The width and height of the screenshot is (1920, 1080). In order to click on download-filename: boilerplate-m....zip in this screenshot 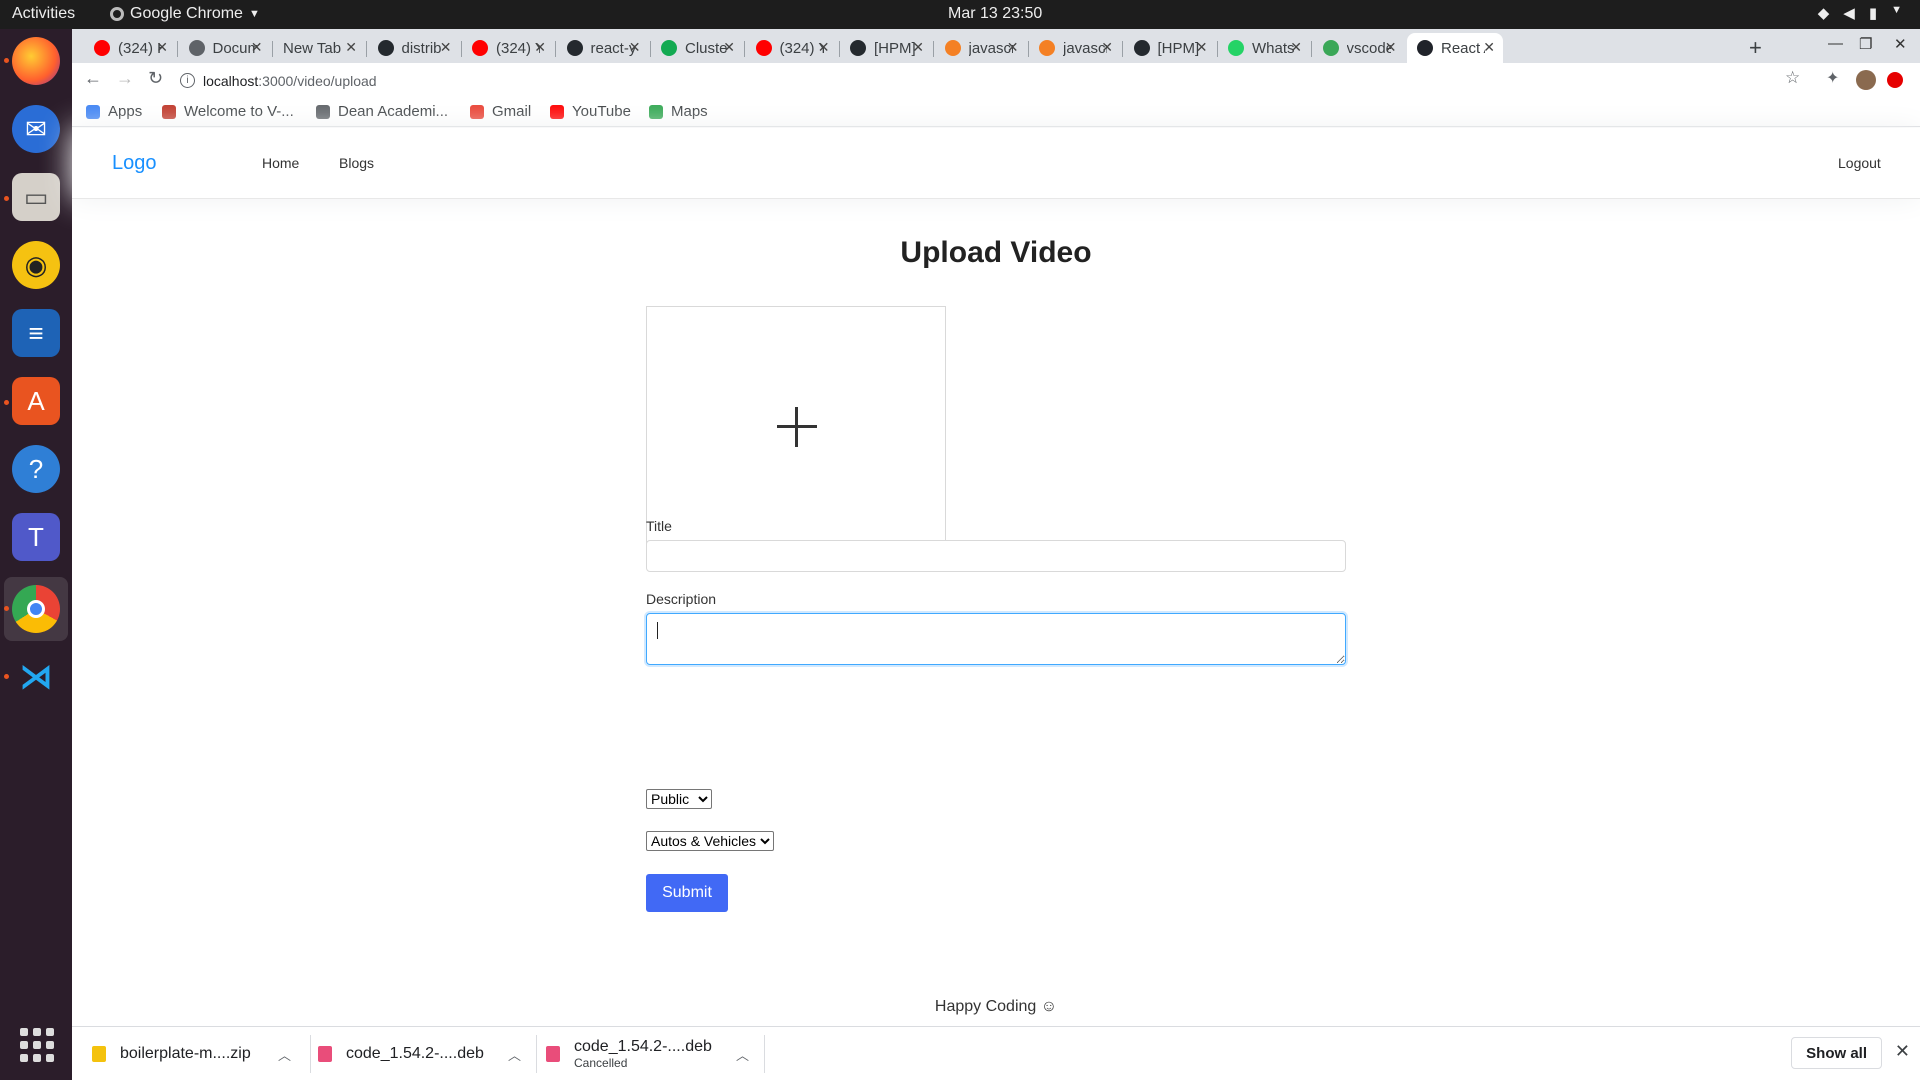, I will do `click(185, 1053)`.